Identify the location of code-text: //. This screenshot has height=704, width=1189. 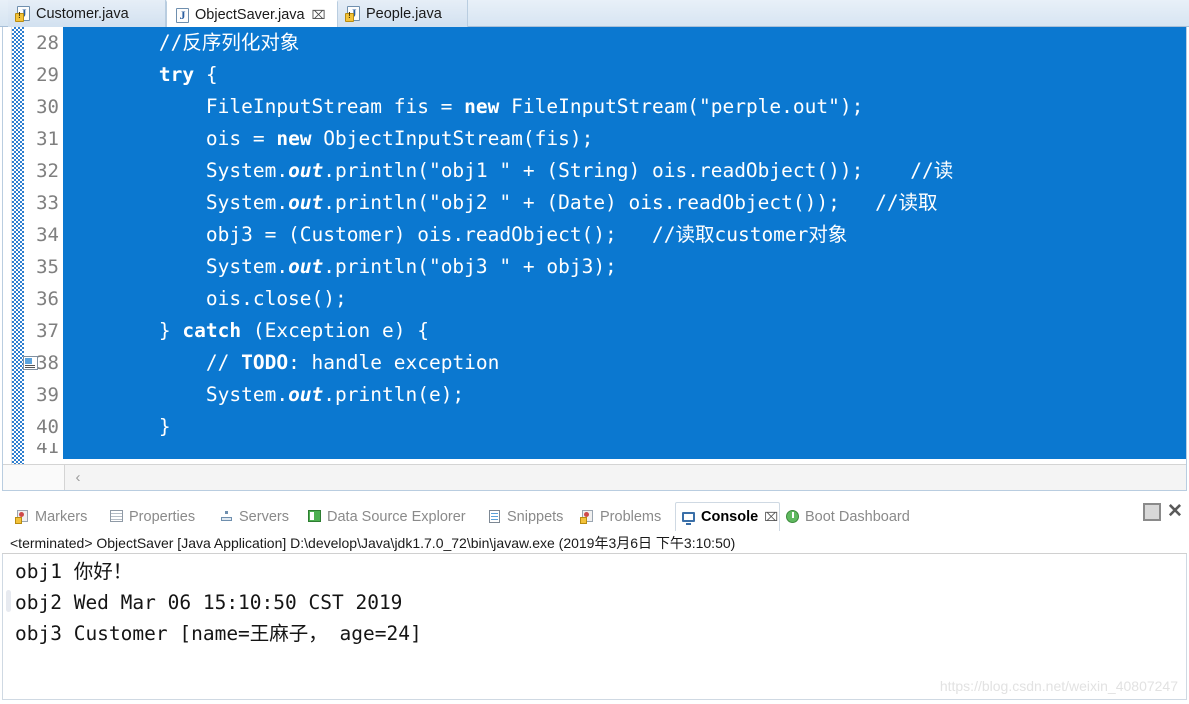
(153, 362).